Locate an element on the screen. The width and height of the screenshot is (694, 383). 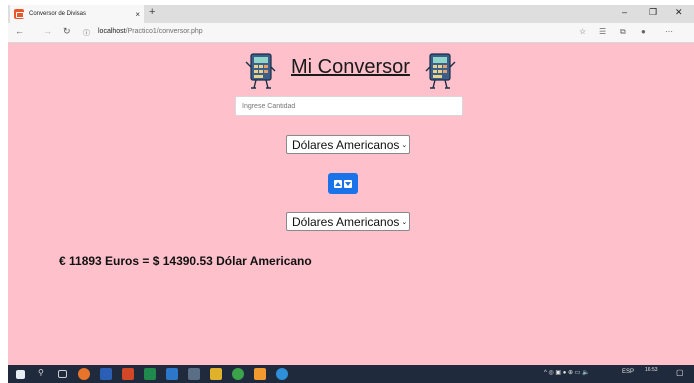
site-info-icon: ⓘ is located at coordinates (86, 33).